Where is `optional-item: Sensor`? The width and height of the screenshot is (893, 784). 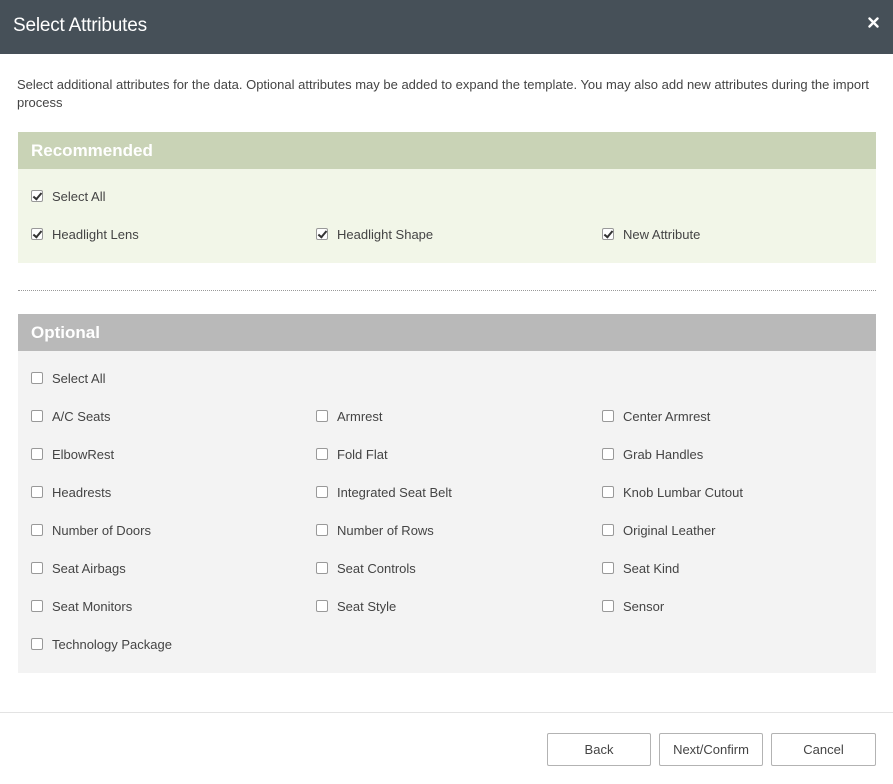 optional-item: Sensor is located at coordinates (633, 606).